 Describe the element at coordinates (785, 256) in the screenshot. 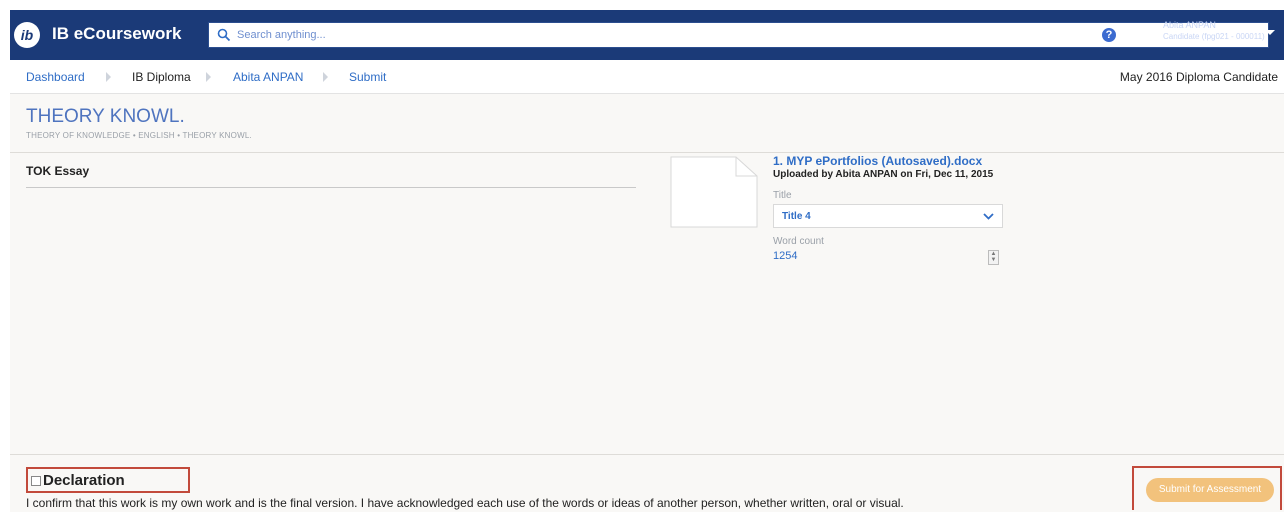

I see `word-count-value: 1254` at that location.